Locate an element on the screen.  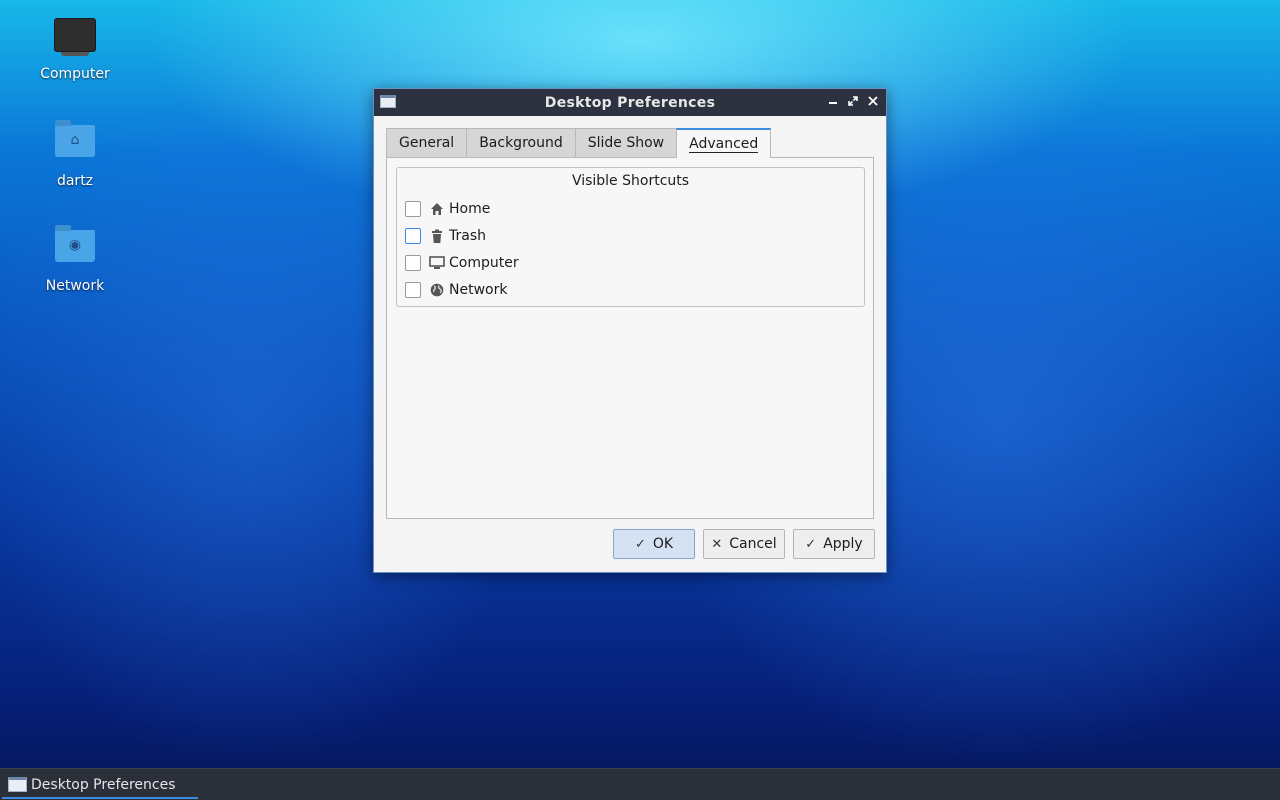
minimize-button is located at coordinates (833, 102).